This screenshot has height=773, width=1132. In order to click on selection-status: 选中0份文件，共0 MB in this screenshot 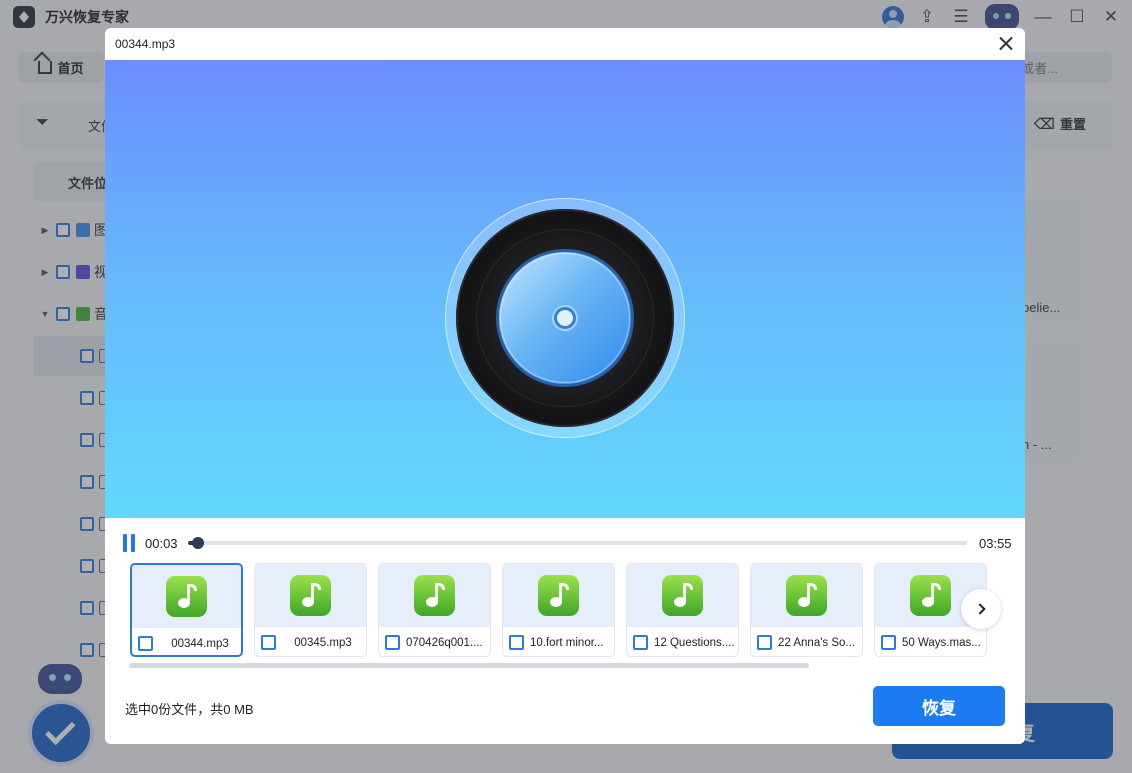, I will do `click(189, 709)`.